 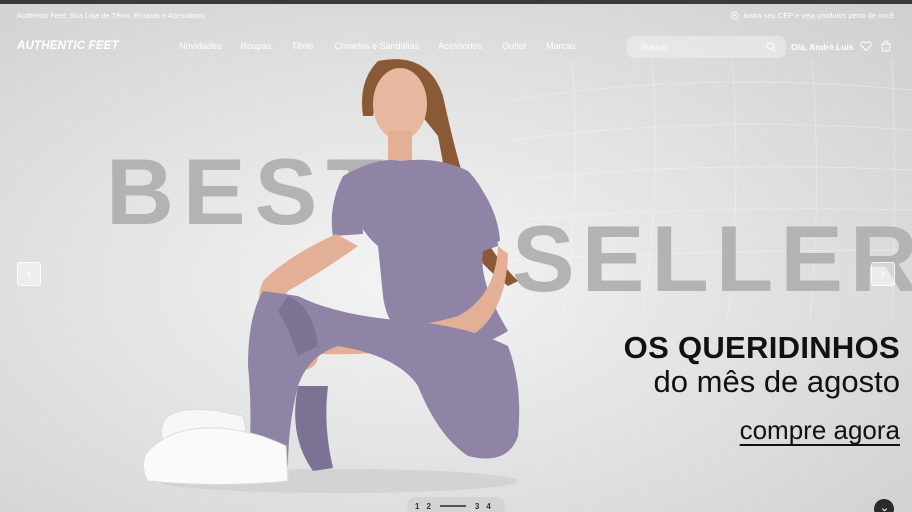 What do you see at coordinates (734, 15) in the screenshot?
I see `location-pin-icon` at bounding box center [734, 15].